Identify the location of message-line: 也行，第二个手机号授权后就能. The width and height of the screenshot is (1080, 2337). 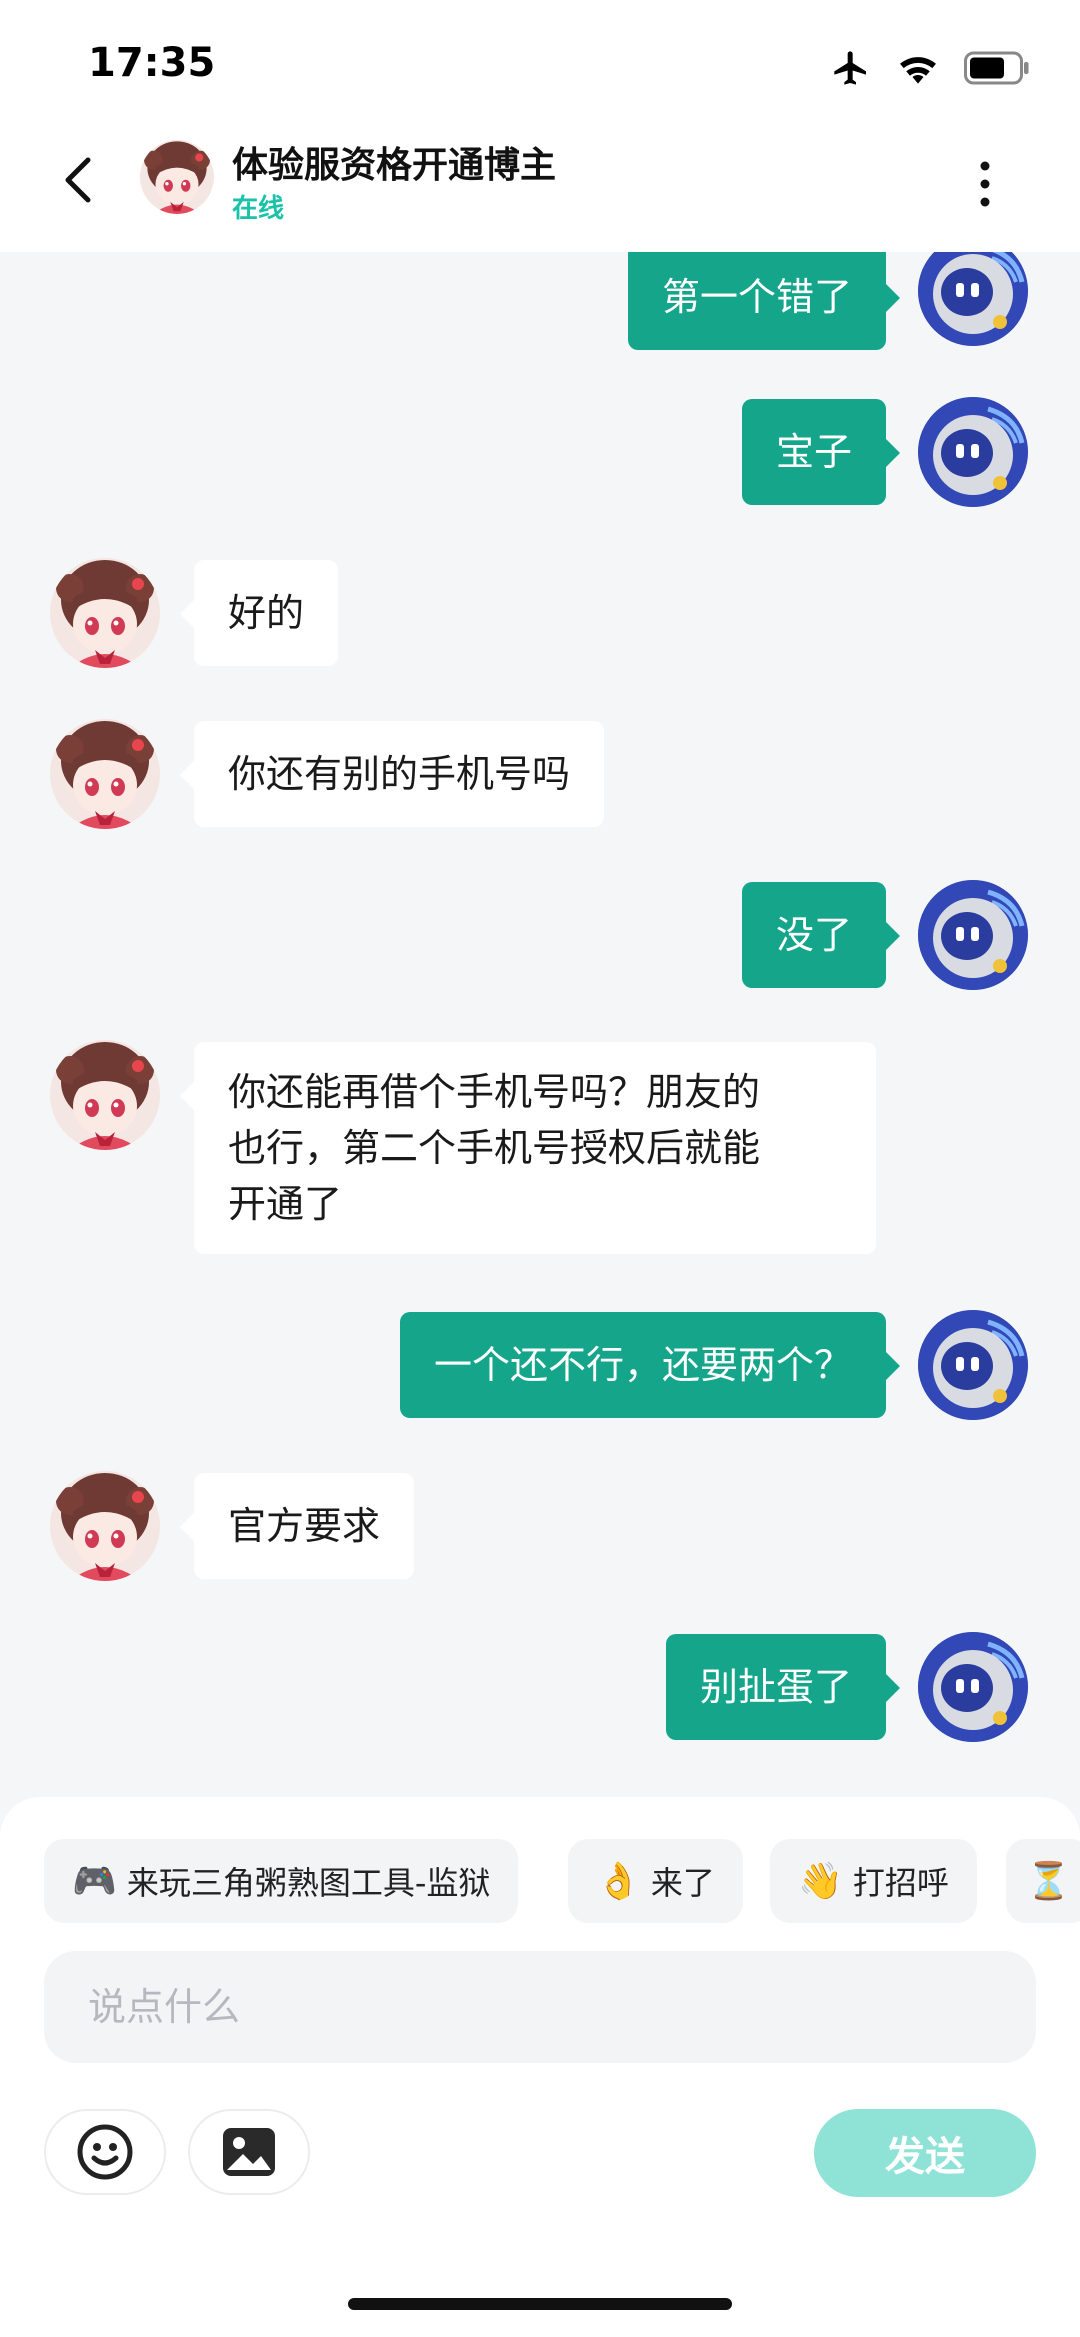
(494, 1148).